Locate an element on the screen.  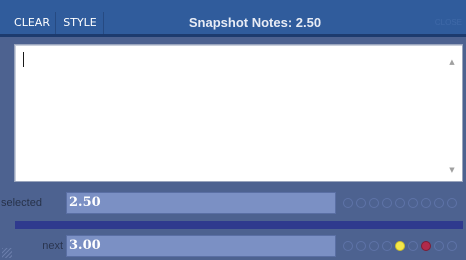
clock-icon is located at coordinates (426, 246).